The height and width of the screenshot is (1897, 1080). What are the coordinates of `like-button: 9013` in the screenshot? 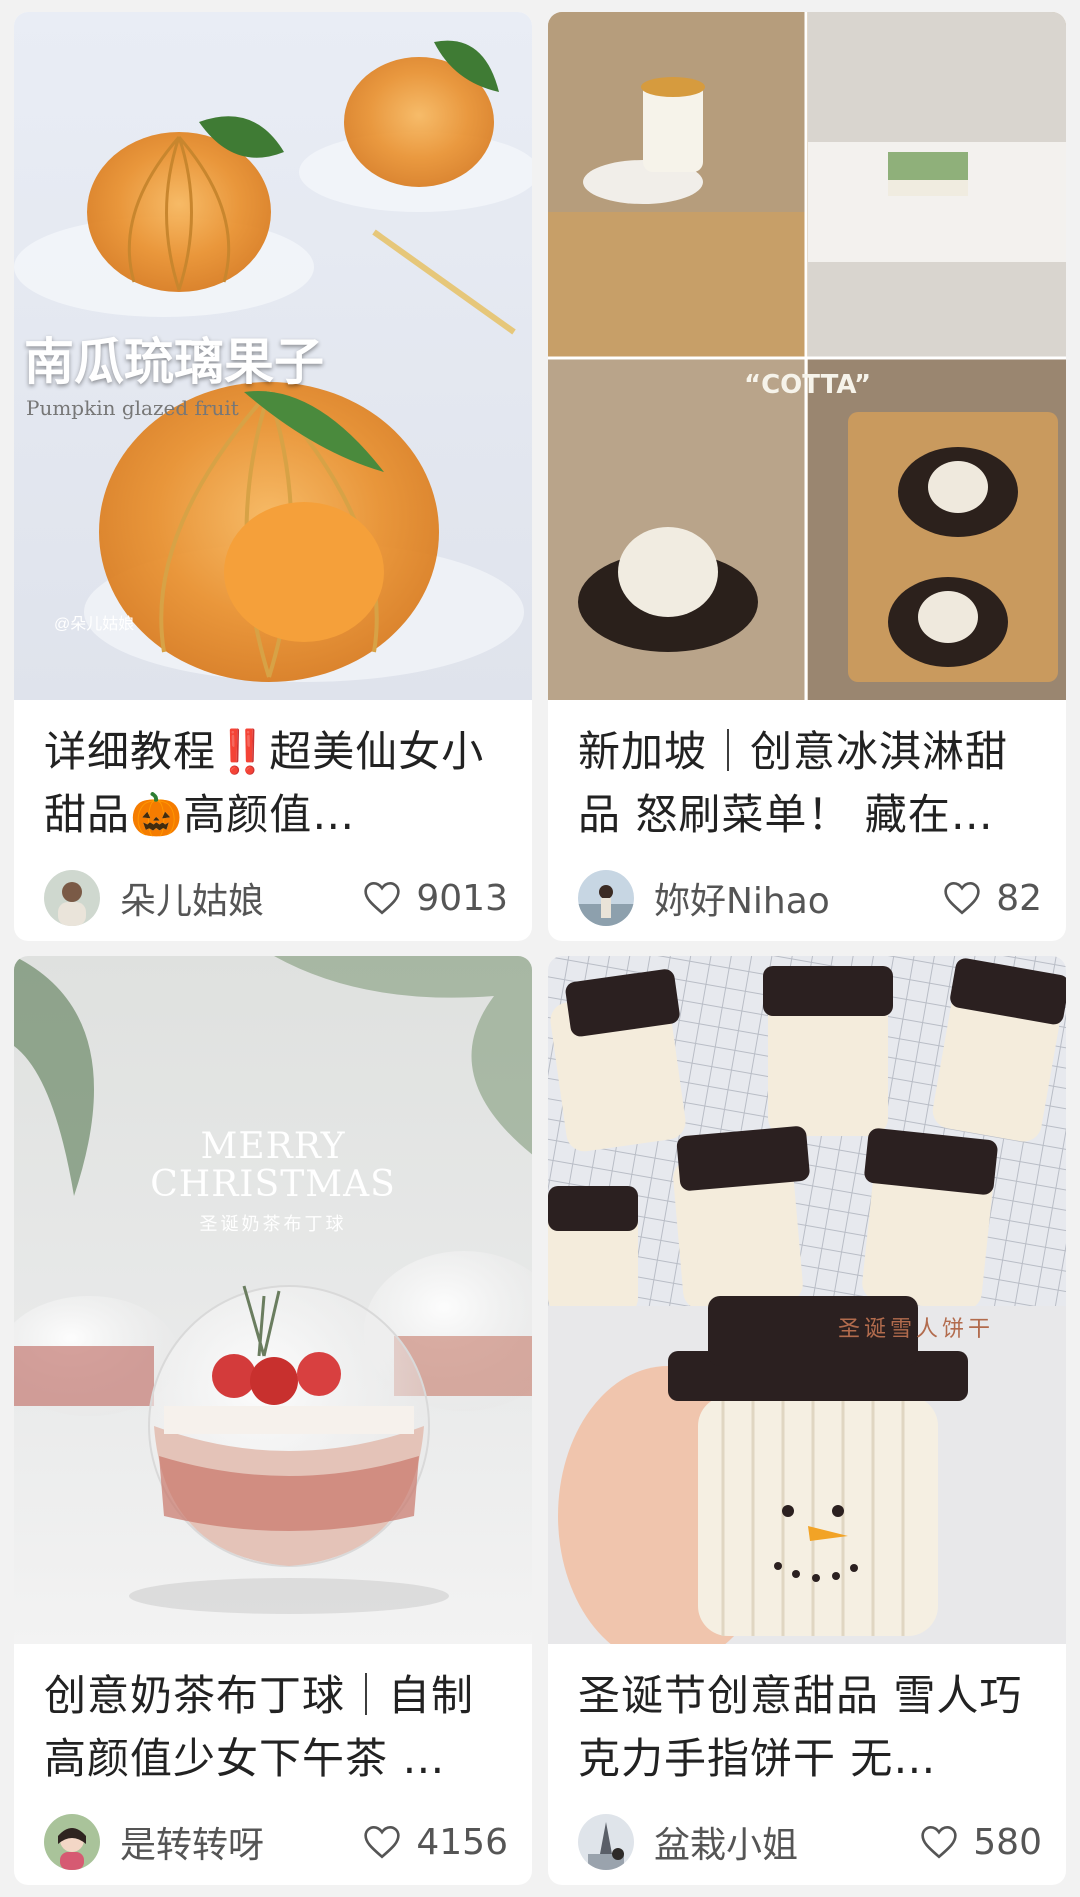 It's located at (435, 898).